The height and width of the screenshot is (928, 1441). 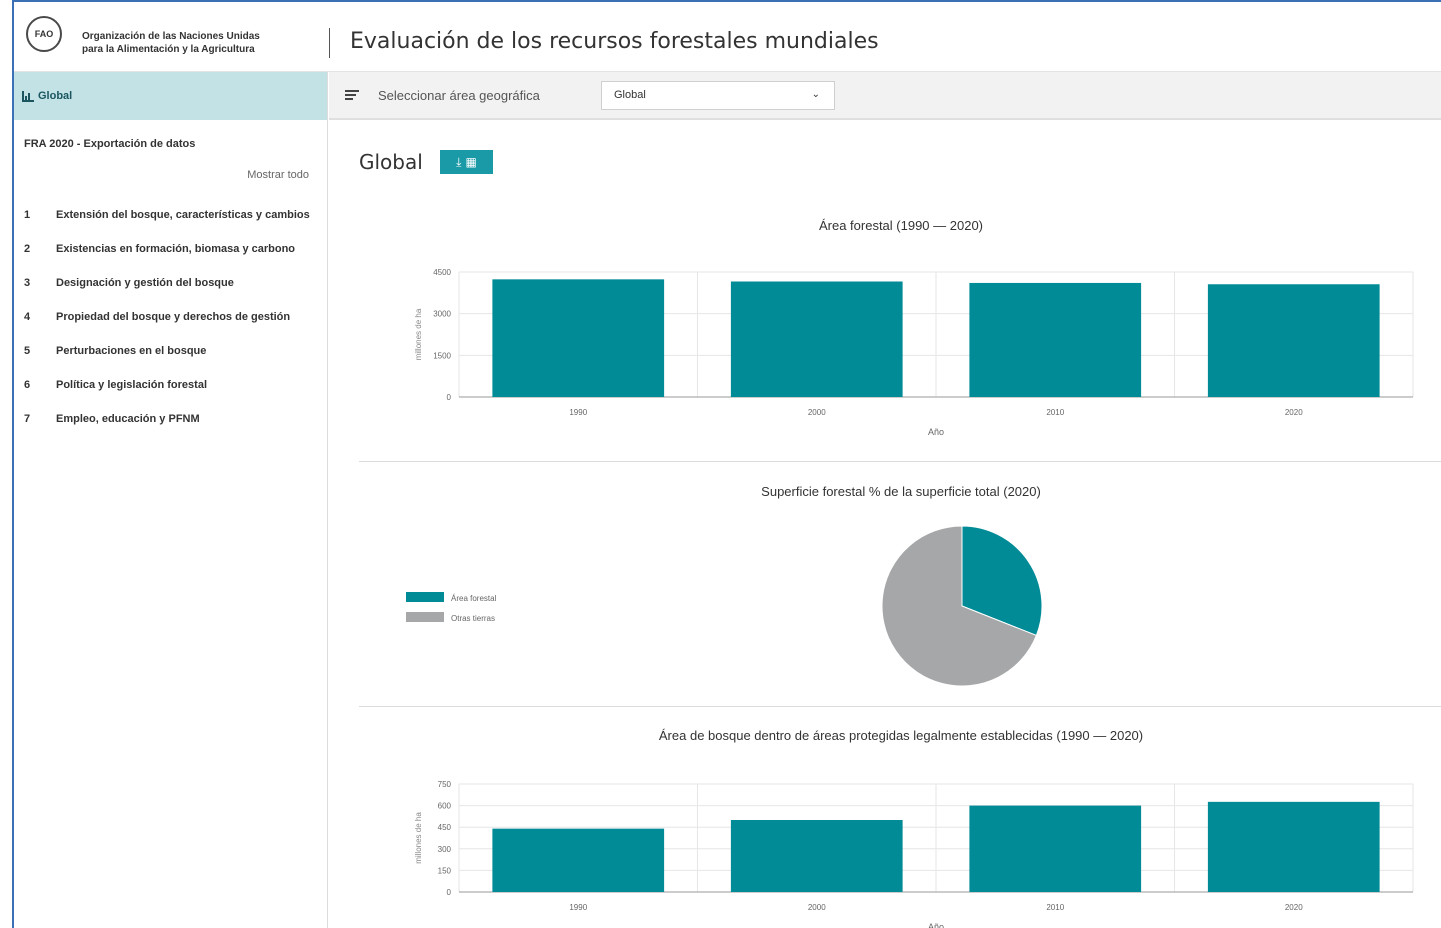 What do you see at coordinates (27, 351) in the screenshot?
I see `sidebar-item-number: 5` at bounding box center [27, 351].